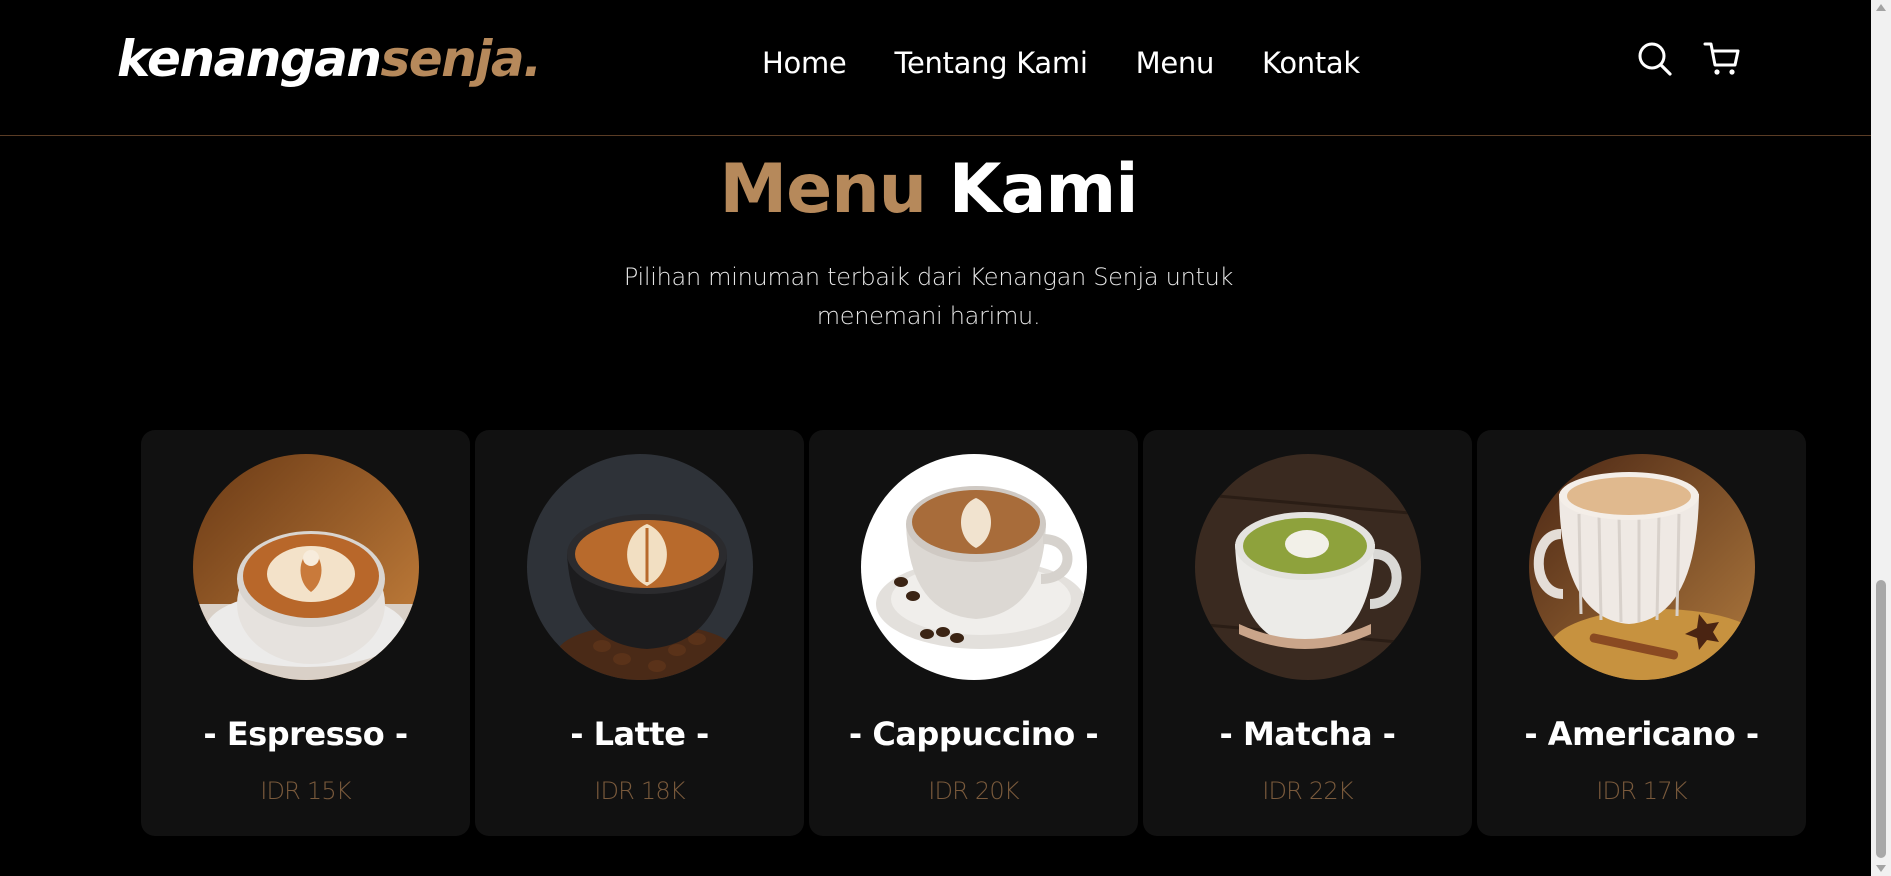 The height and width of the screenshot is (876, 1891). I want to click on section-title-accent: Menu, so click(823, 189).